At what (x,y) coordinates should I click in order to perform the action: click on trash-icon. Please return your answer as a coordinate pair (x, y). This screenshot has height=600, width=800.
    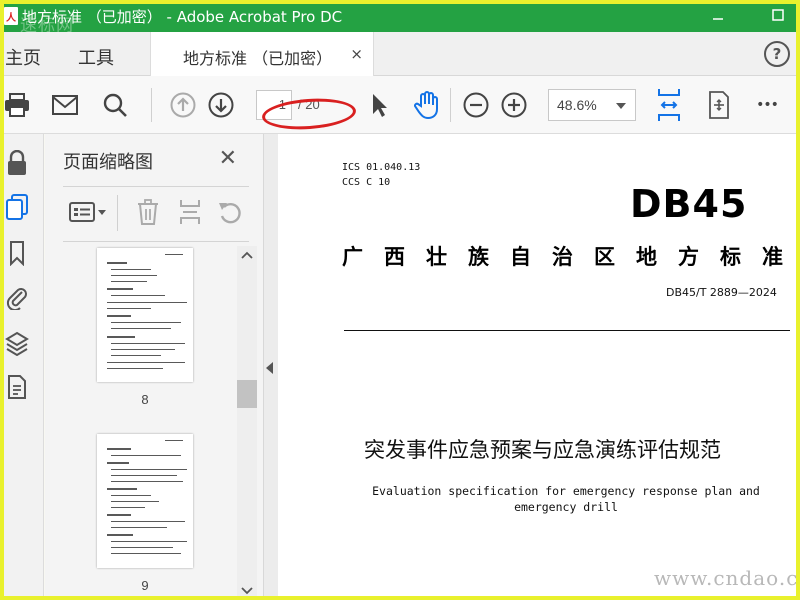
    Looking at the image, I should click on (148, 212).